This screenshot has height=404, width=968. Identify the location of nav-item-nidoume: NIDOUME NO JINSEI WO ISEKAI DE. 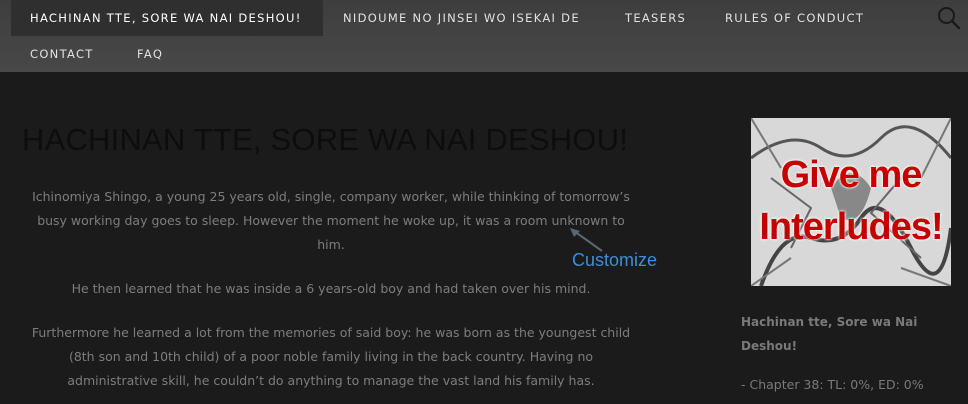
(461, 18).